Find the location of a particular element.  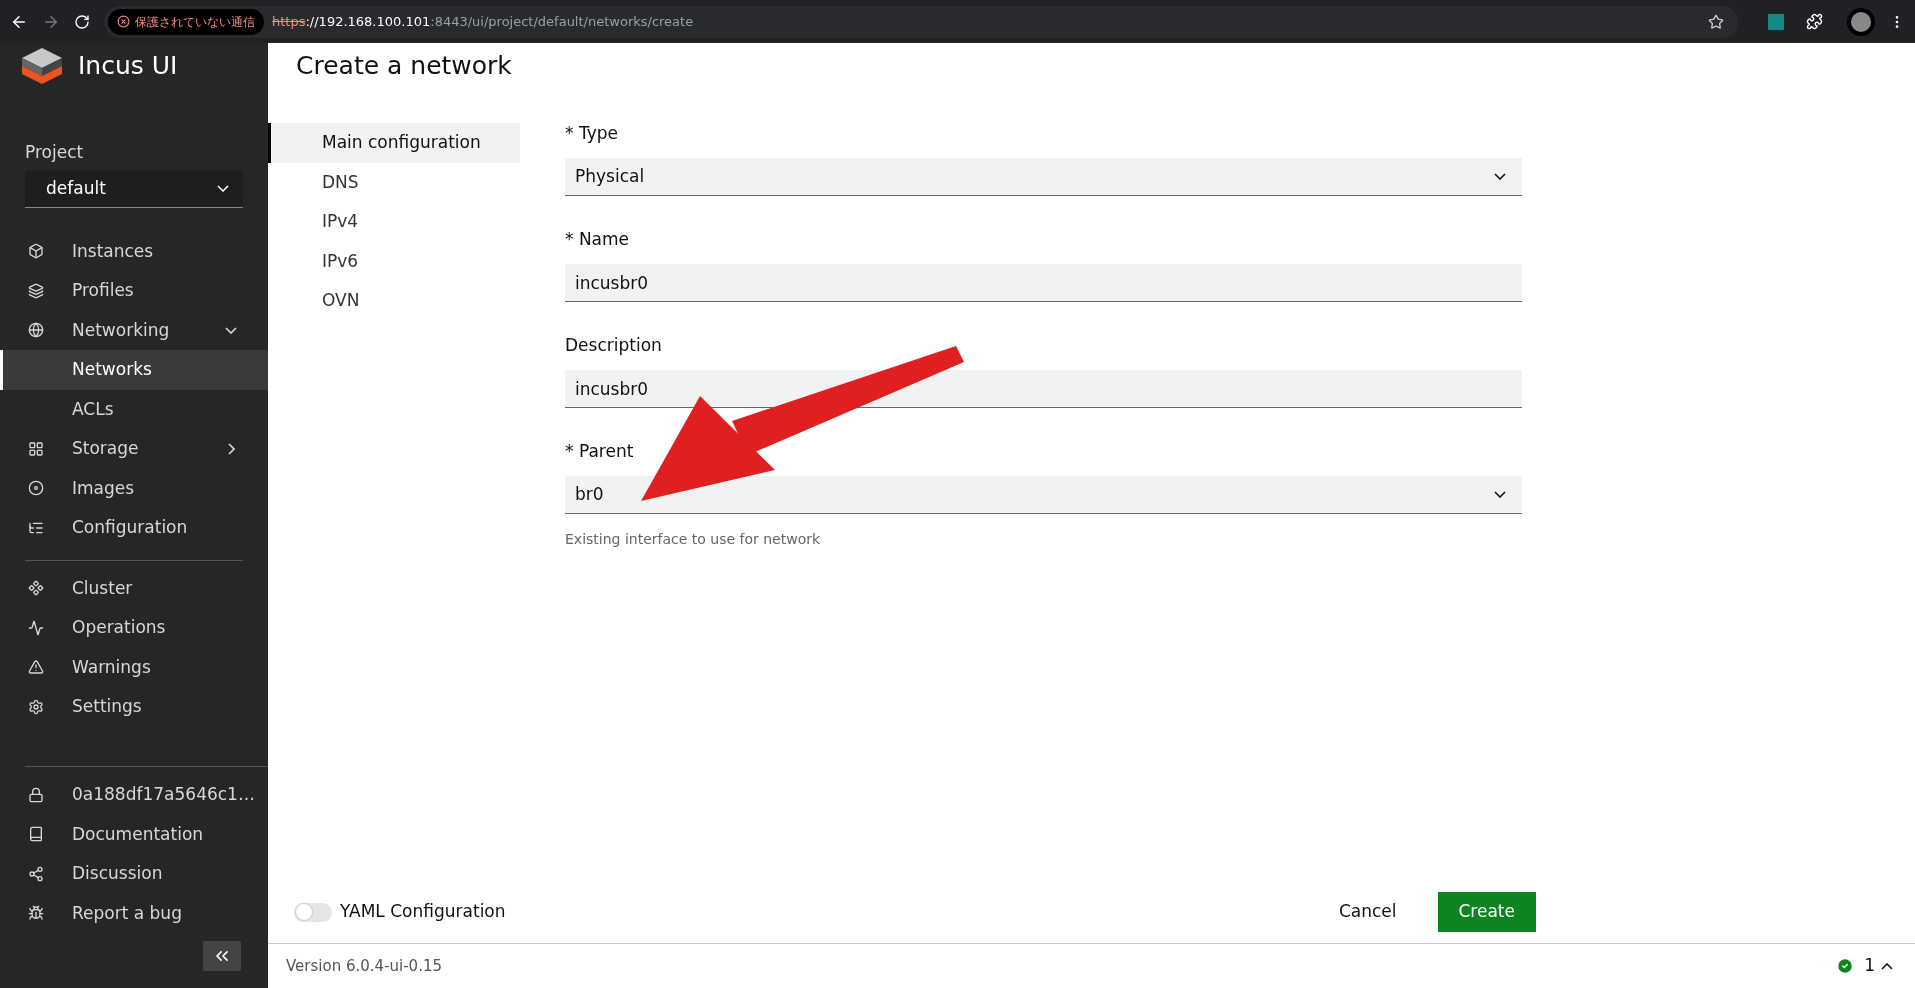

toggle-label: YAML Configuration is located at coordinates (423, 912).